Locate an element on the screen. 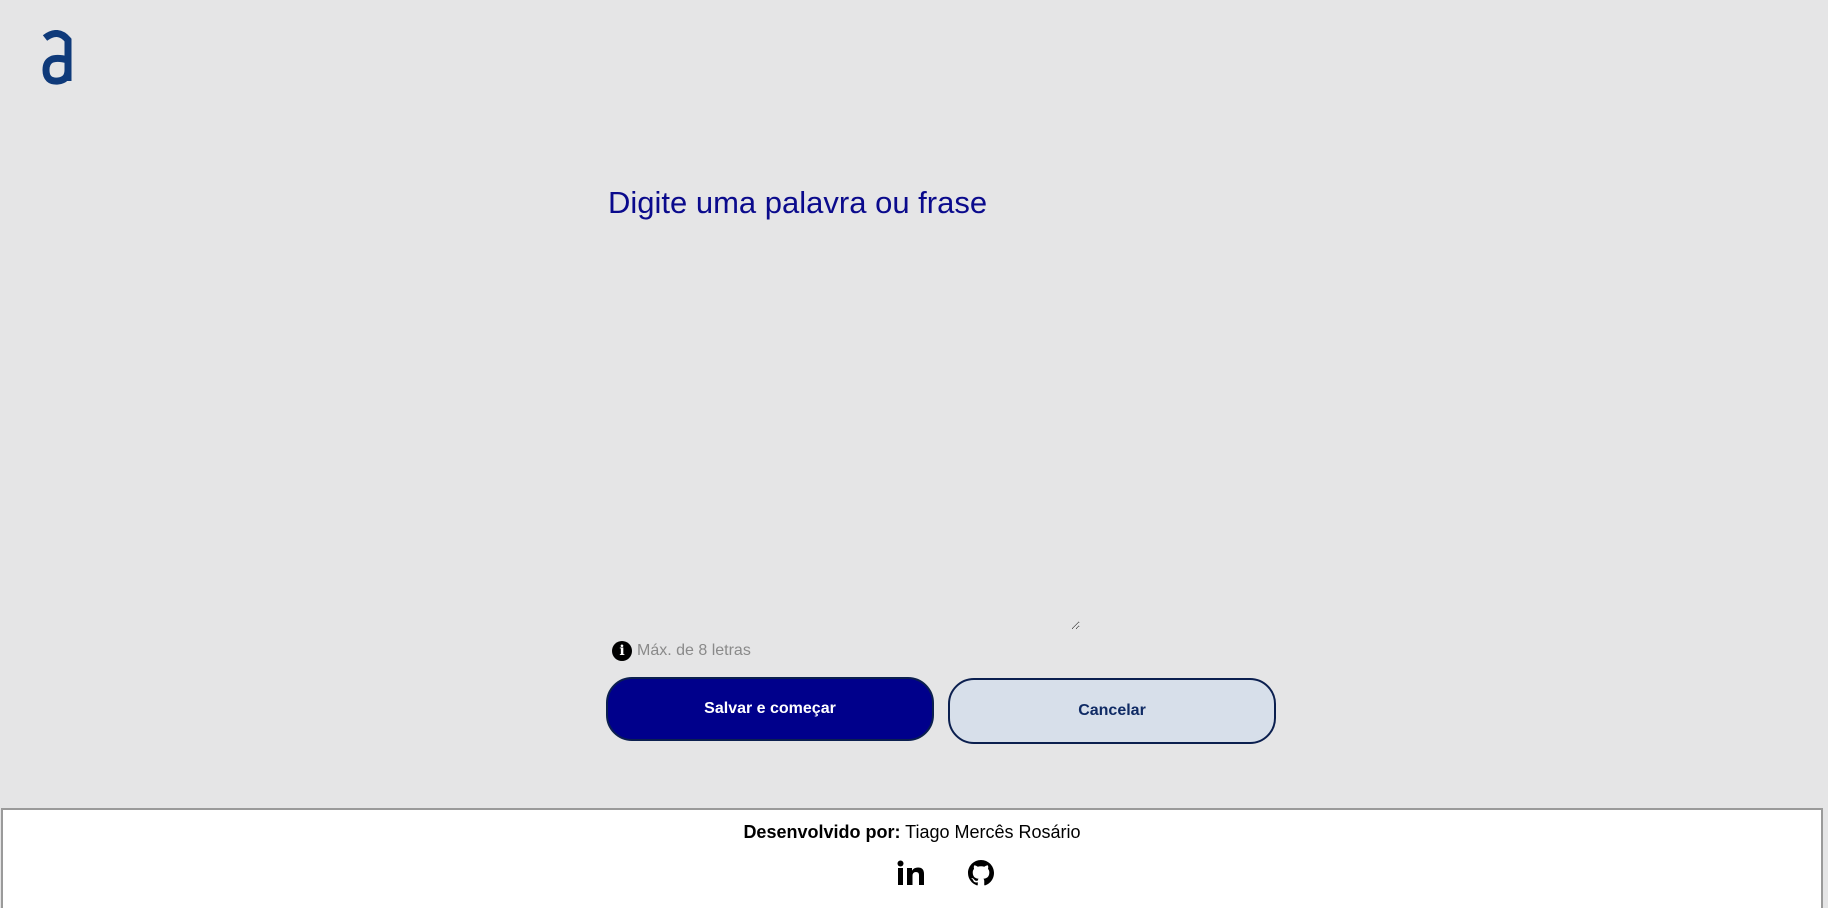 Image resolution: width=1828 pixels, height=908 pixels. credit-label: Desenvolvido por: is located at coordinates (822, 832).